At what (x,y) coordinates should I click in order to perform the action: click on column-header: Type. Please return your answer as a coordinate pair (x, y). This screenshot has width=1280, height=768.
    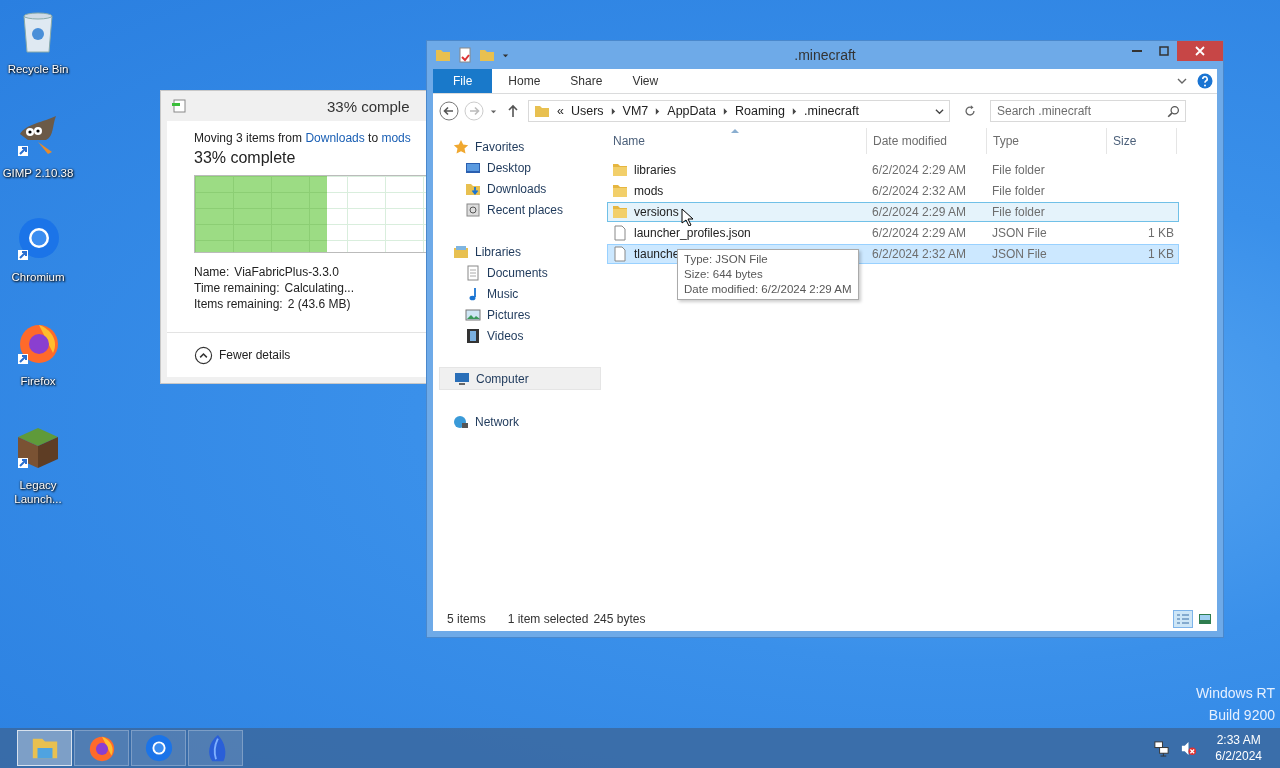
    Looking at the image, I should click on (1047, 141).